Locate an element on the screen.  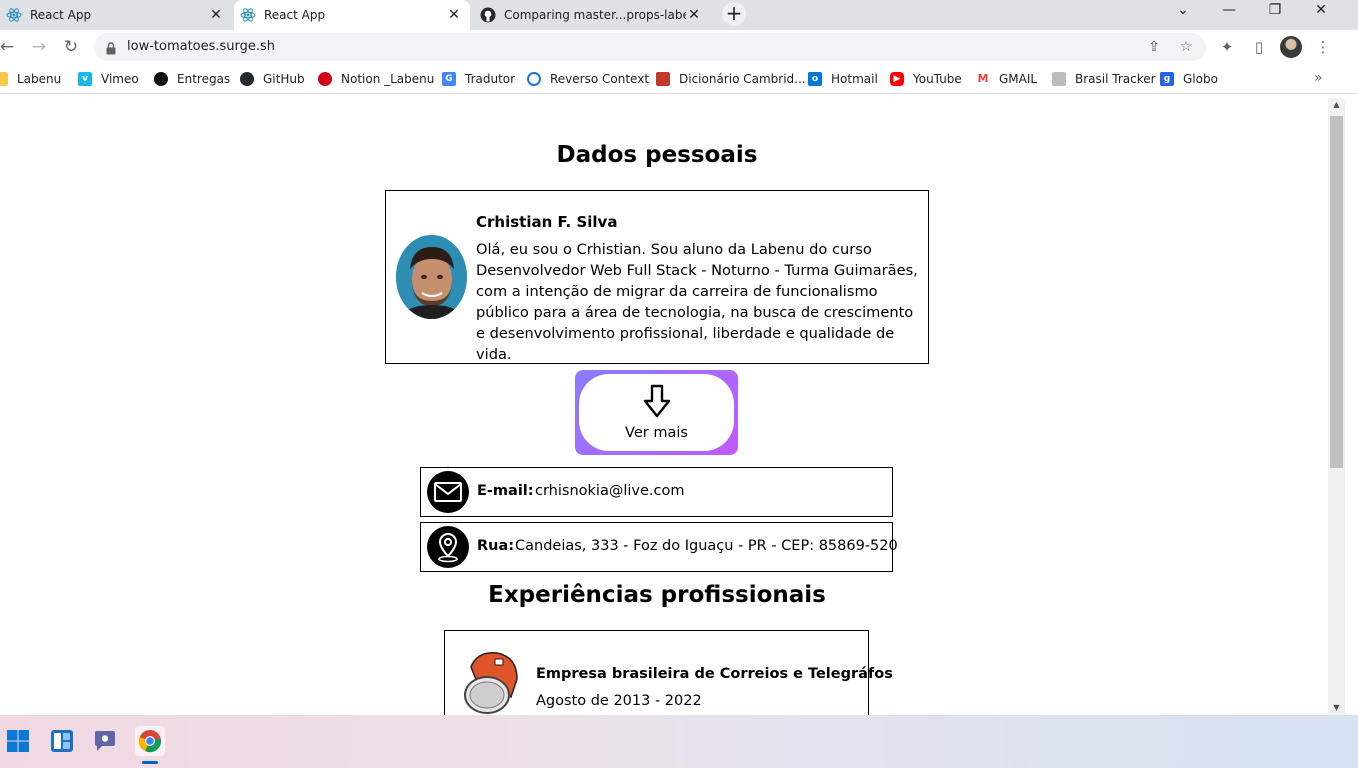
bookmark-label: Globo is located at coordinates (1200, 79).